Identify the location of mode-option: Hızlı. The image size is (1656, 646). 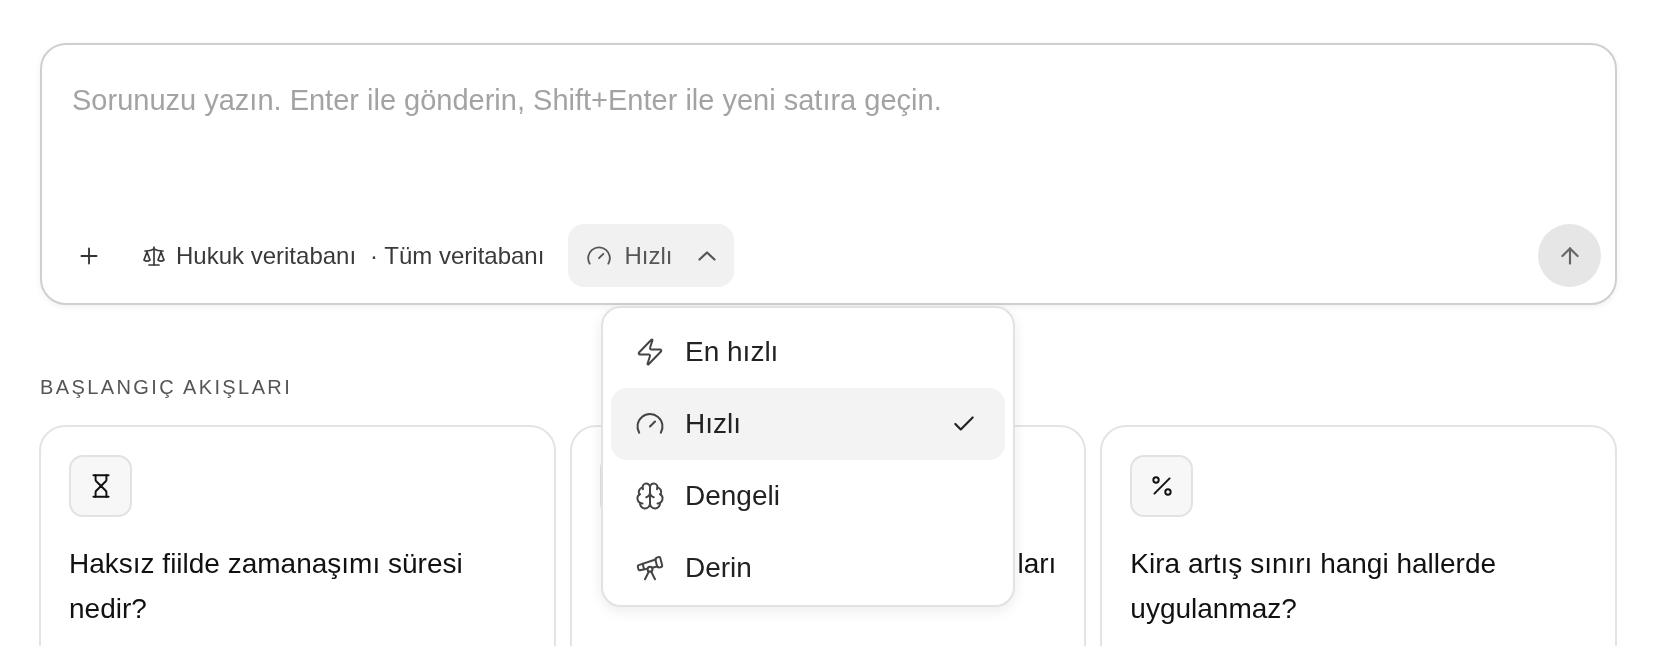
(808, 424).